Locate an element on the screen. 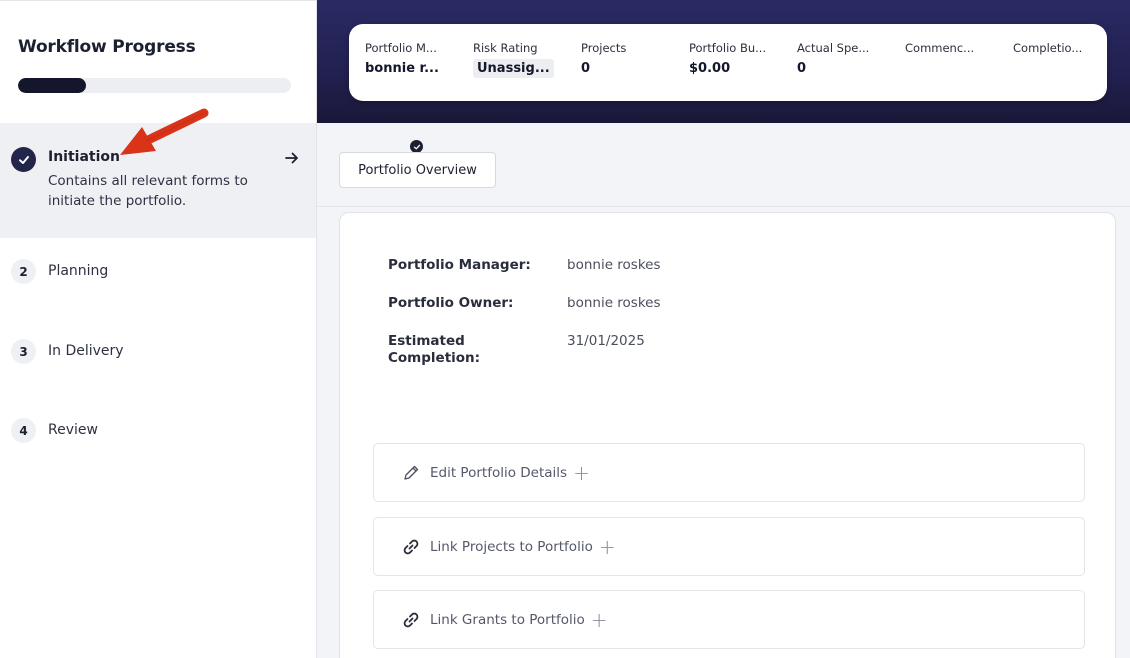 This screenshot has width=1130, height=658. check-icon is located at coordinates (23, 159).